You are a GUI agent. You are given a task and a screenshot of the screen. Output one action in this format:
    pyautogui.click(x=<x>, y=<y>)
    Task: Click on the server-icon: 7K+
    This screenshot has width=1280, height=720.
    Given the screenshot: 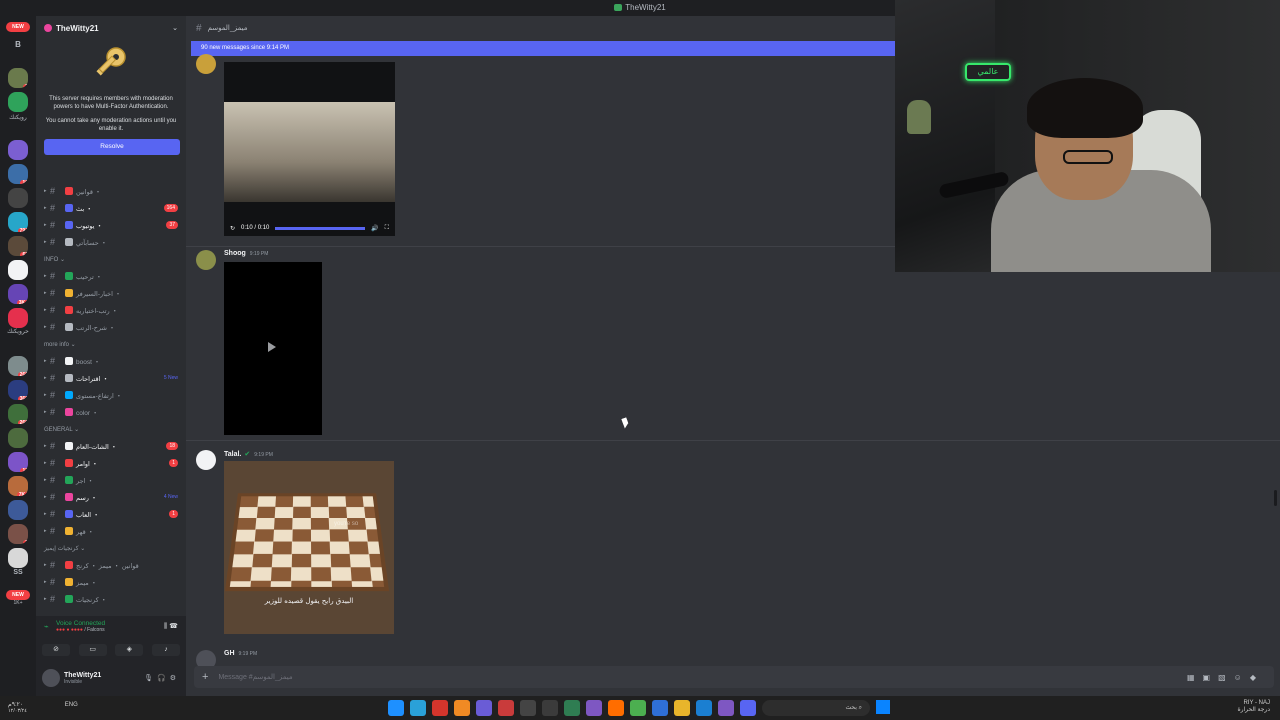 What is the action you would take?
    pyautogui.click(x=18, y=486)
    